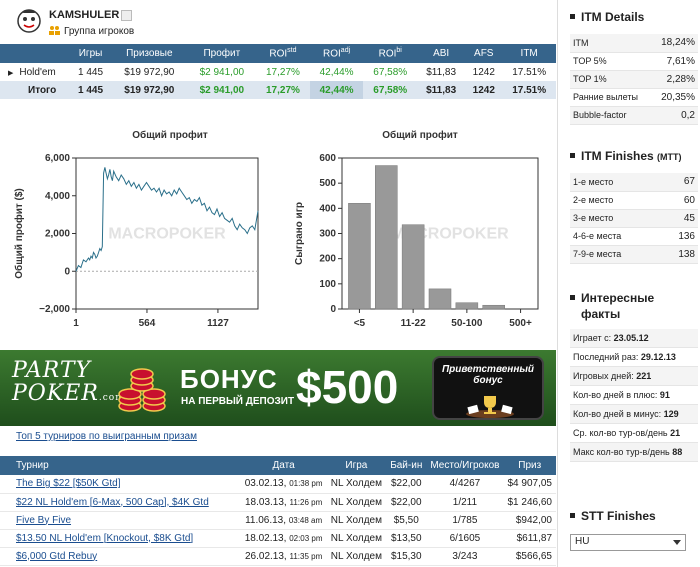 The image size is (700, 567). Describe the element at coordinates (674, 79) in the screenshot. I see `stat-value: 2,28%` at that location.